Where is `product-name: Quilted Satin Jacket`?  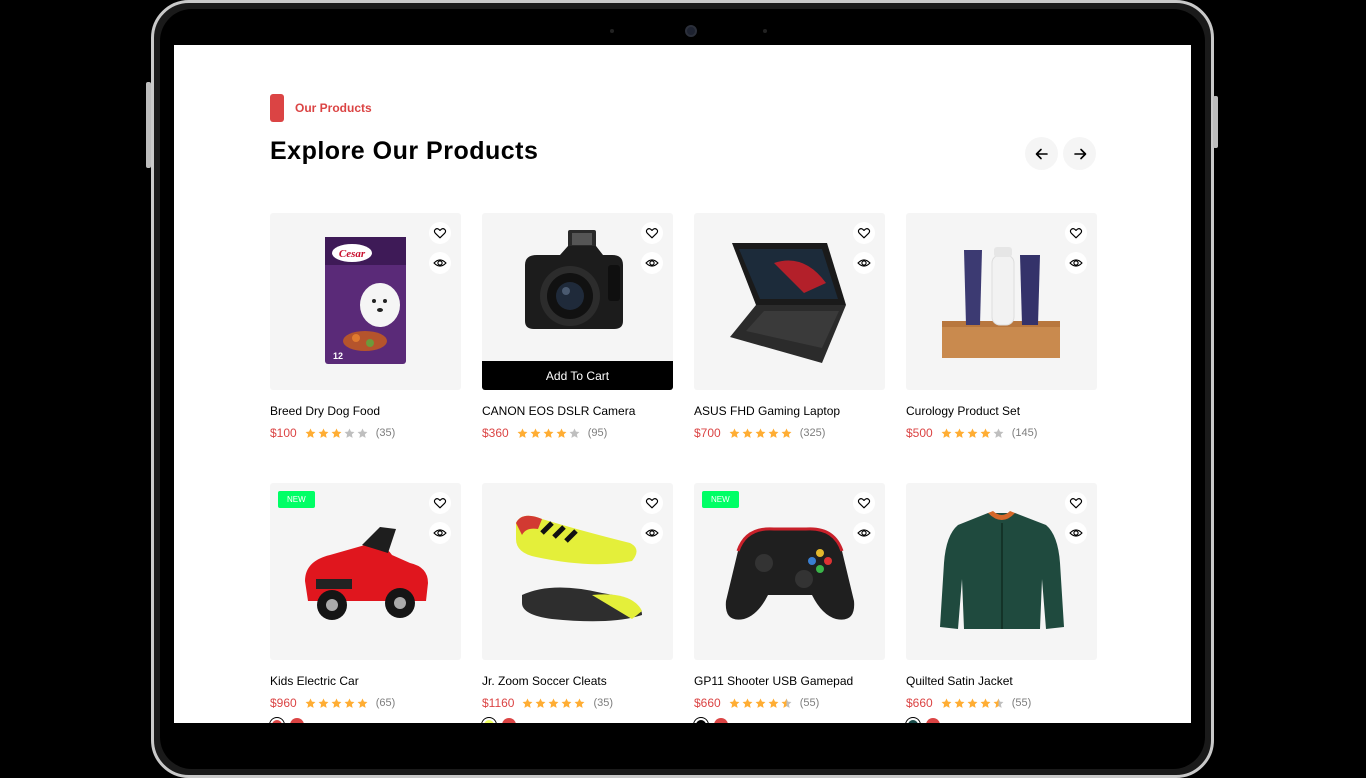 product-name: Quilted Satin Jacket is located at coordinates (1001, 681).